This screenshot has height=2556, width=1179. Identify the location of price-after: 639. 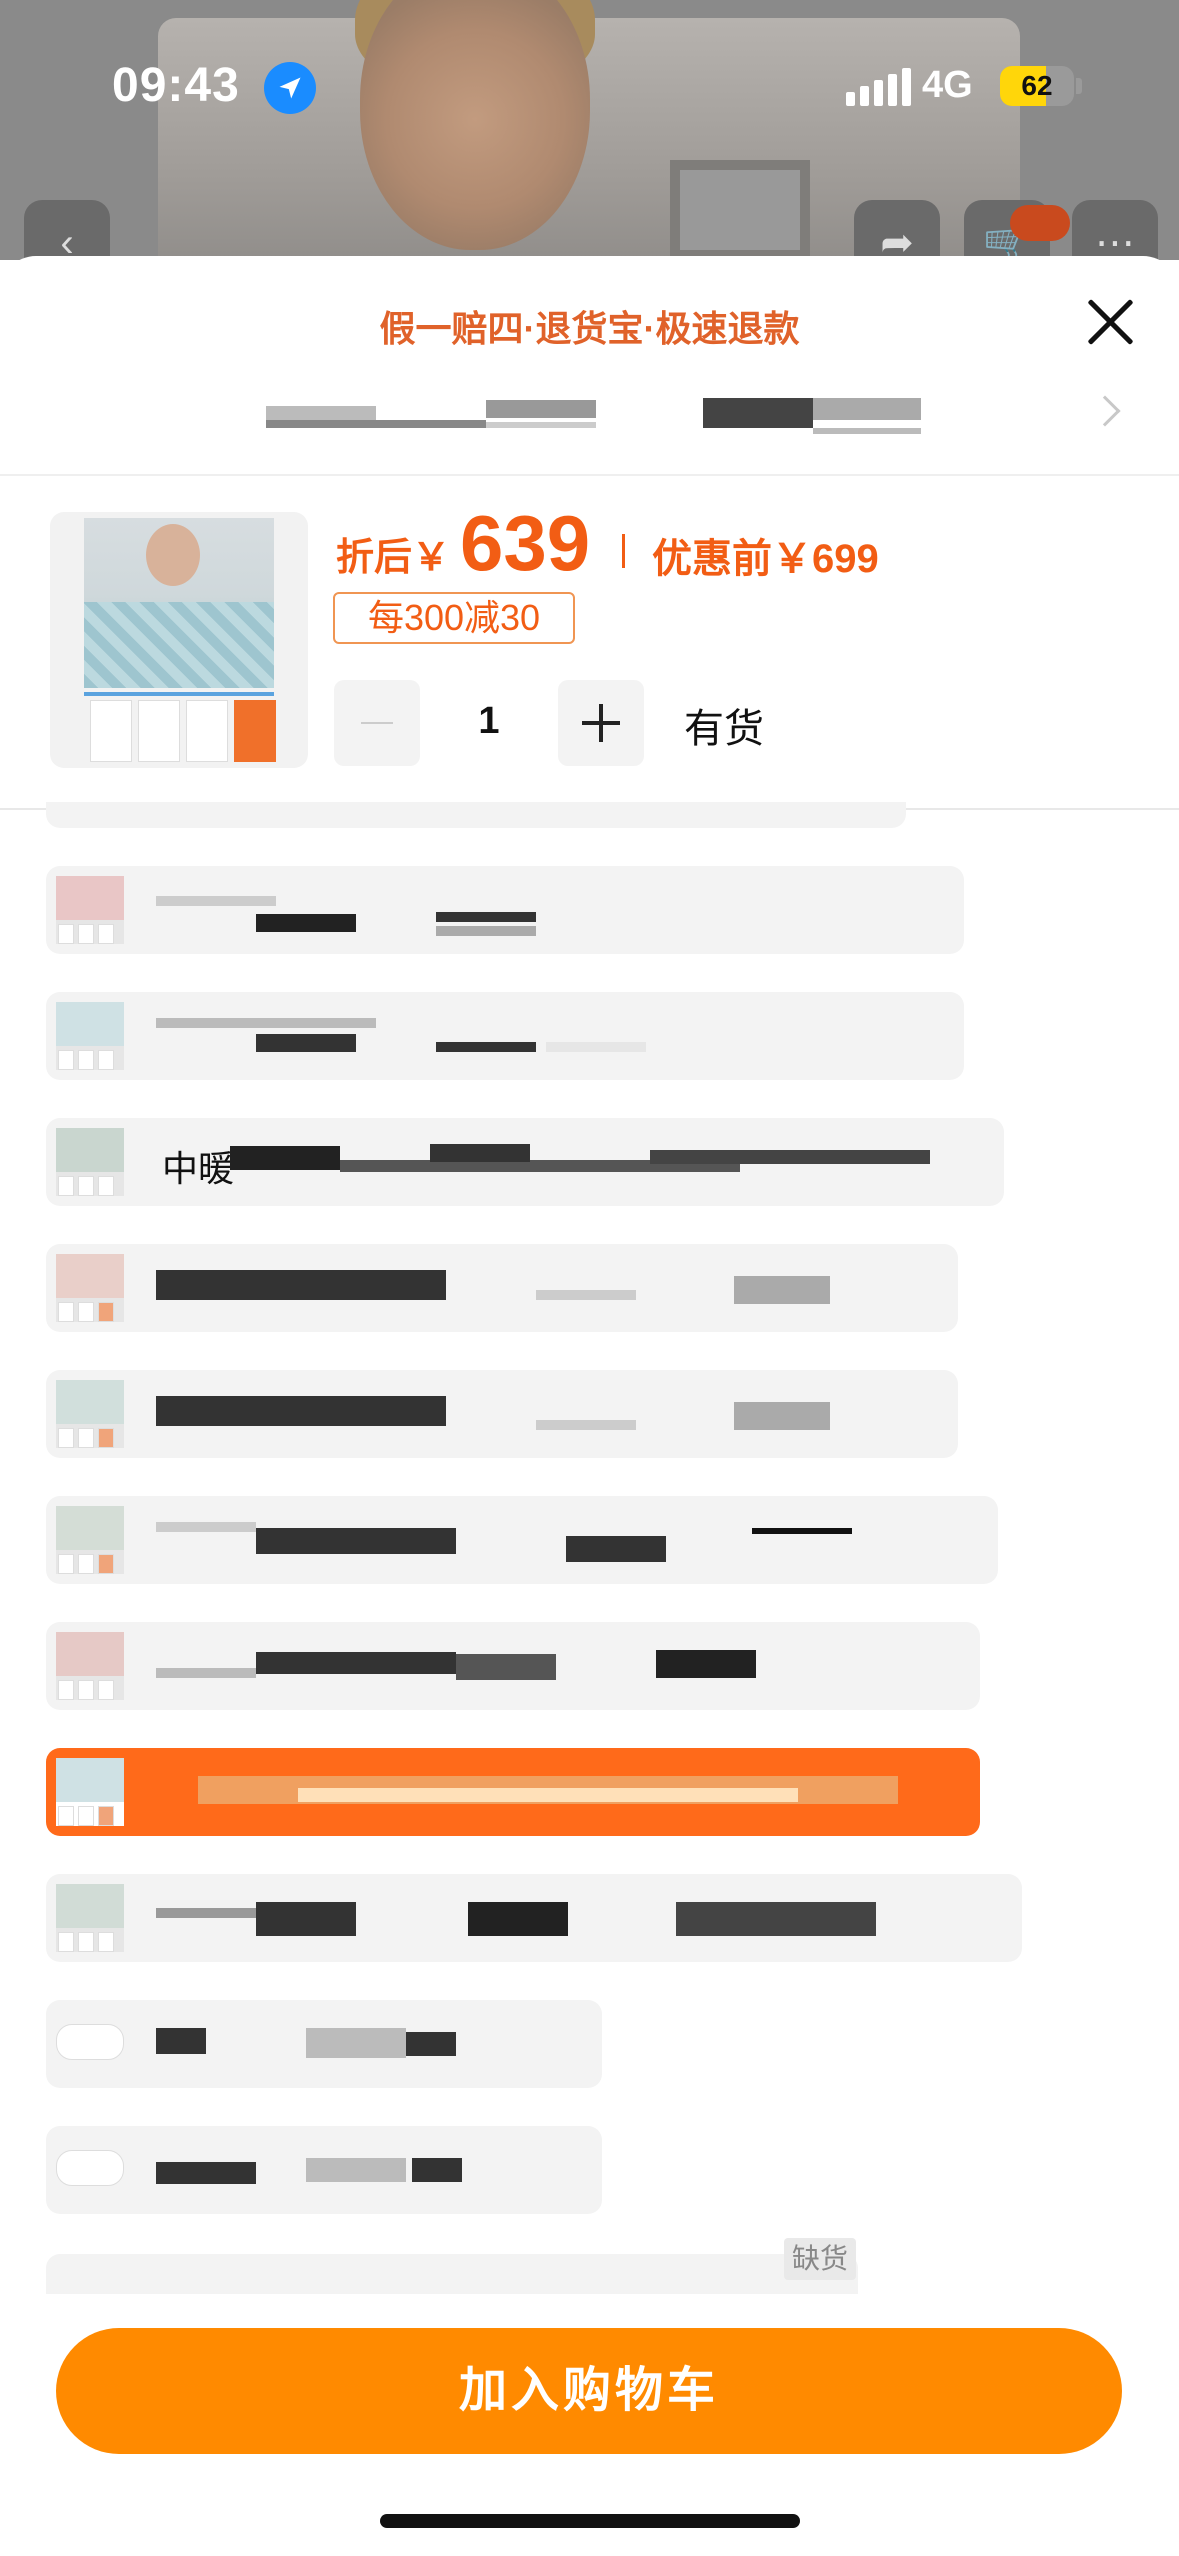
(525, 543).